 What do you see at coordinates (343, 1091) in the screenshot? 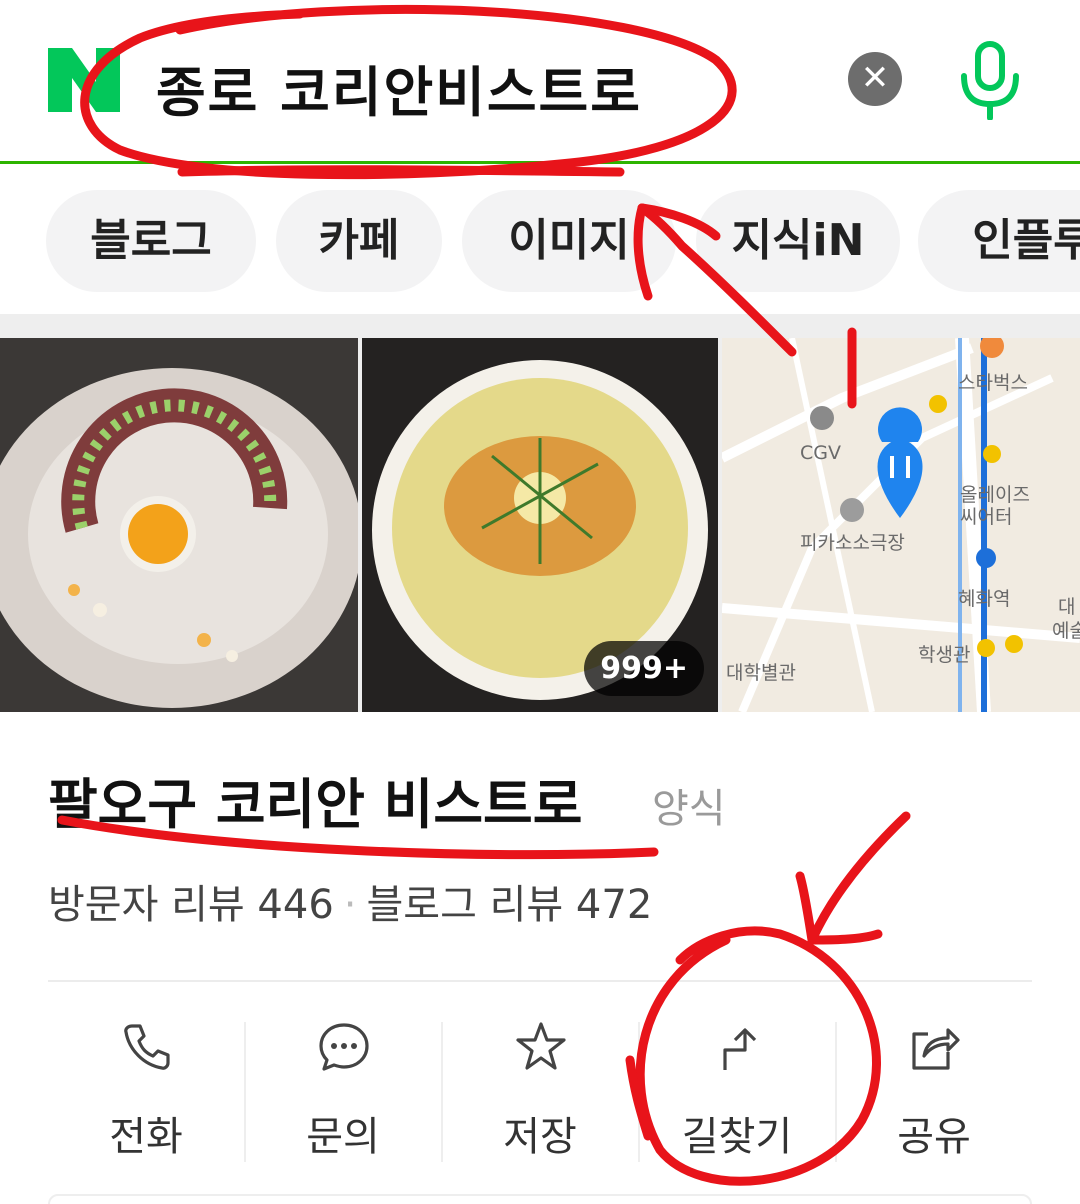
I see `inquiry-button: 문의` at bounding box center [343, 1091].